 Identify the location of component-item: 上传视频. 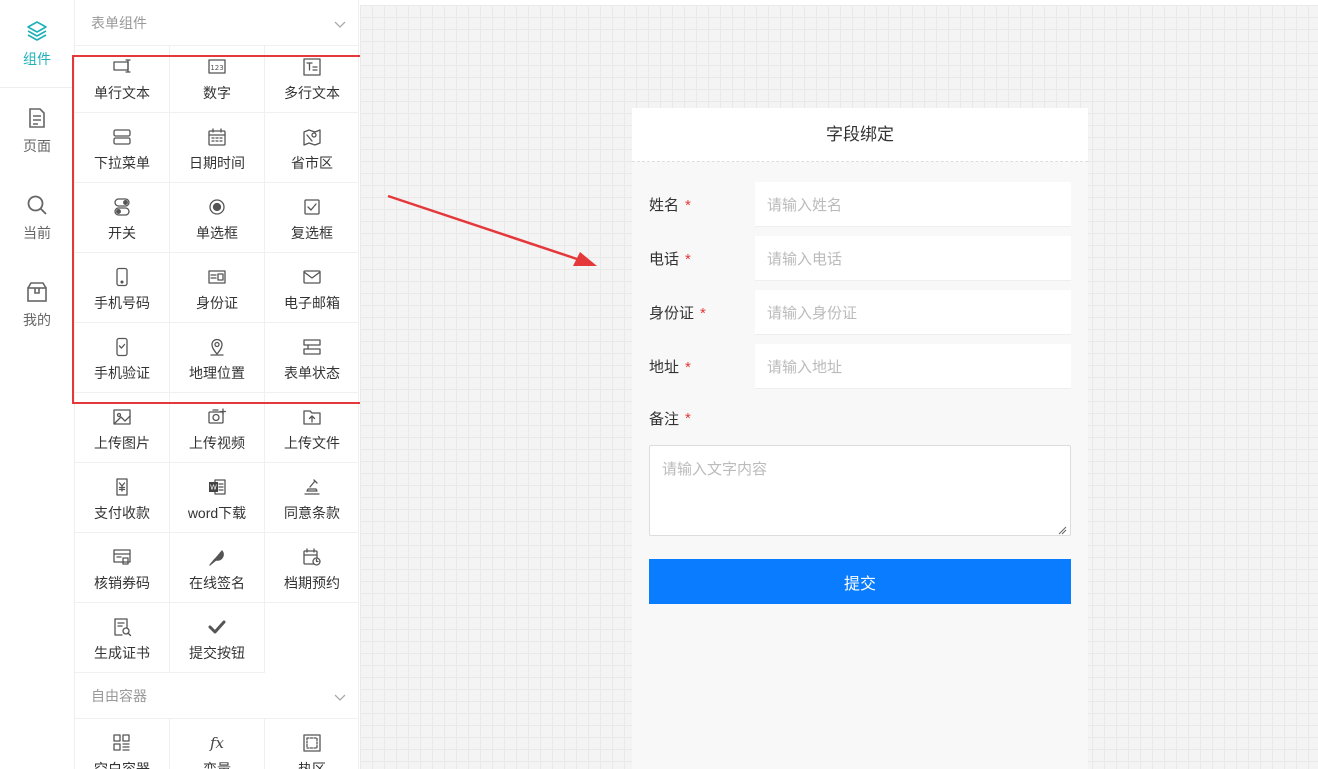
(217, 428).